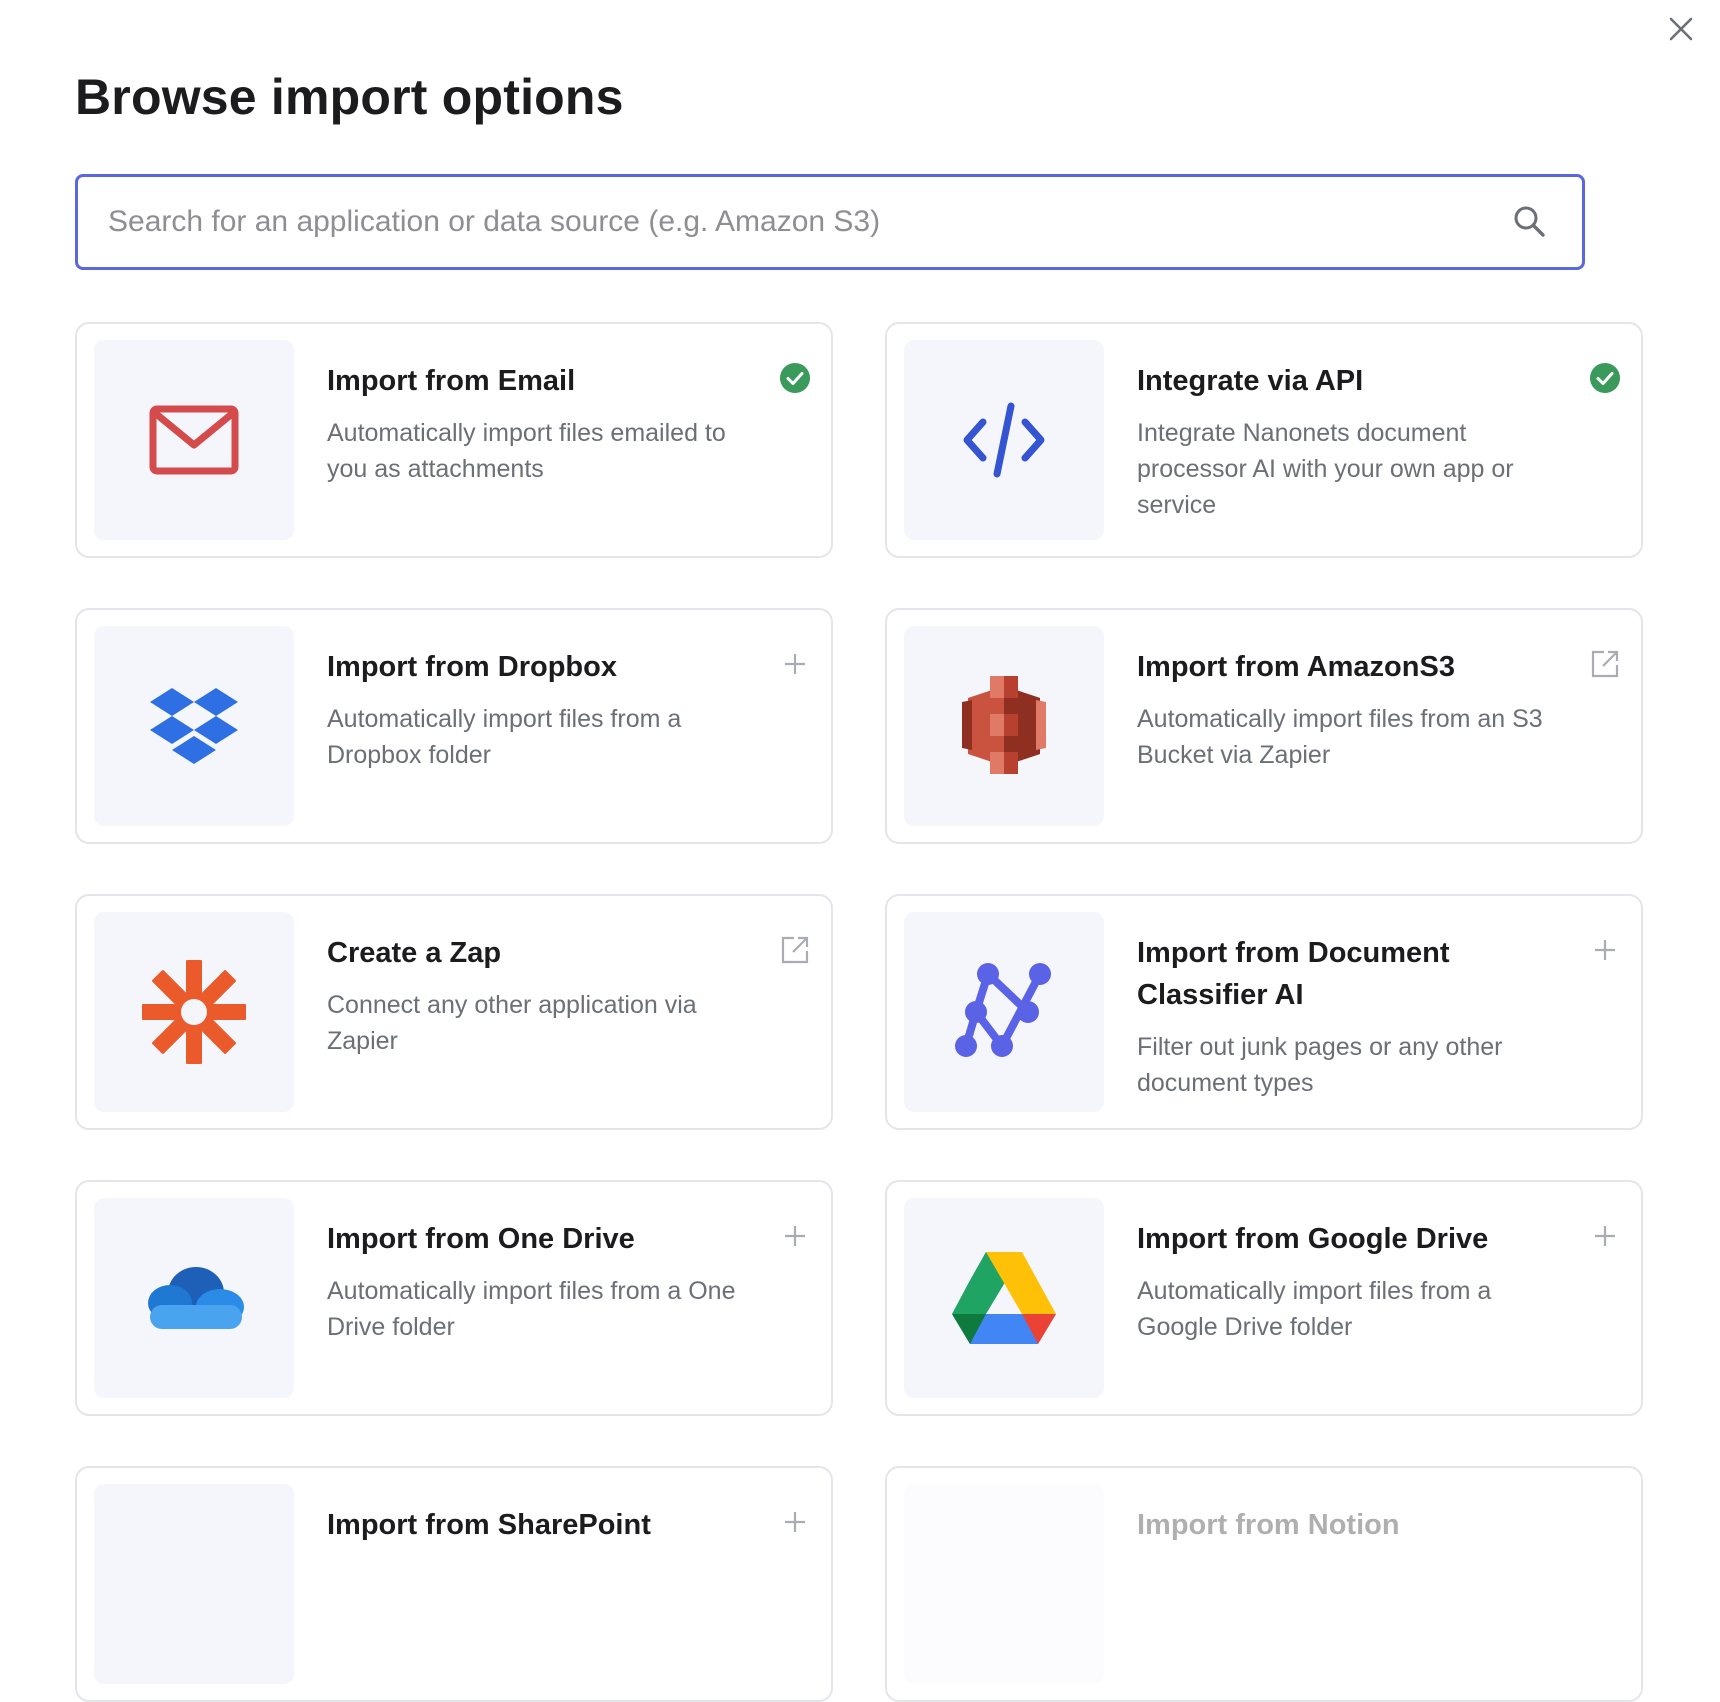 This screenshot has width=1720, height=1702. I want to click on option-title: Integrate via API, so click(1250, 381).